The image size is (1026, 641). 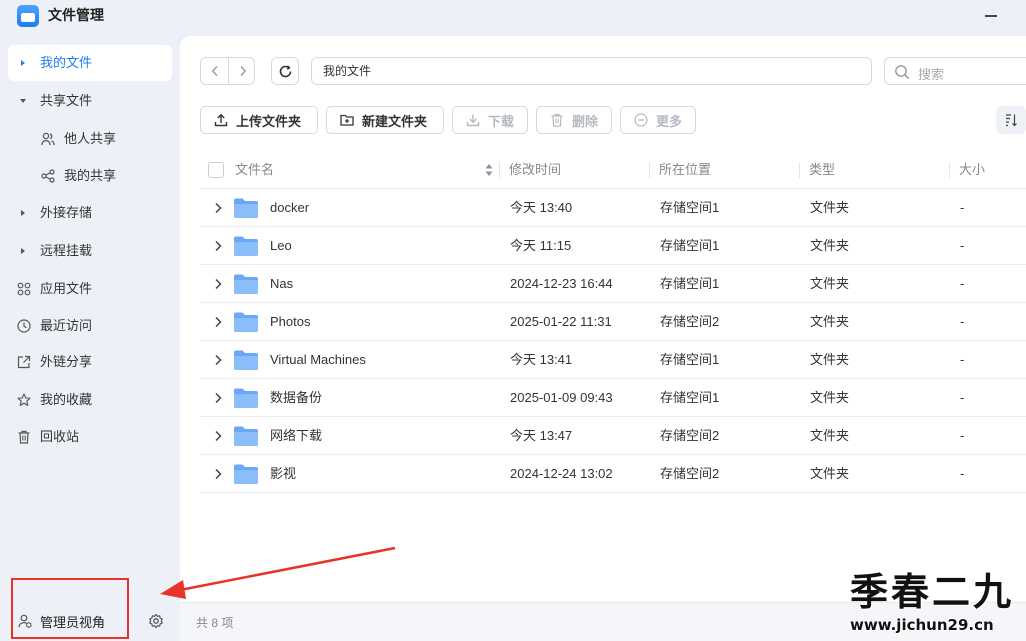 What do you see at coordinates (259, 120) in the screenshot?
I see `upload-folder-button: 上传文件夹` at bounding box center [259, 120].